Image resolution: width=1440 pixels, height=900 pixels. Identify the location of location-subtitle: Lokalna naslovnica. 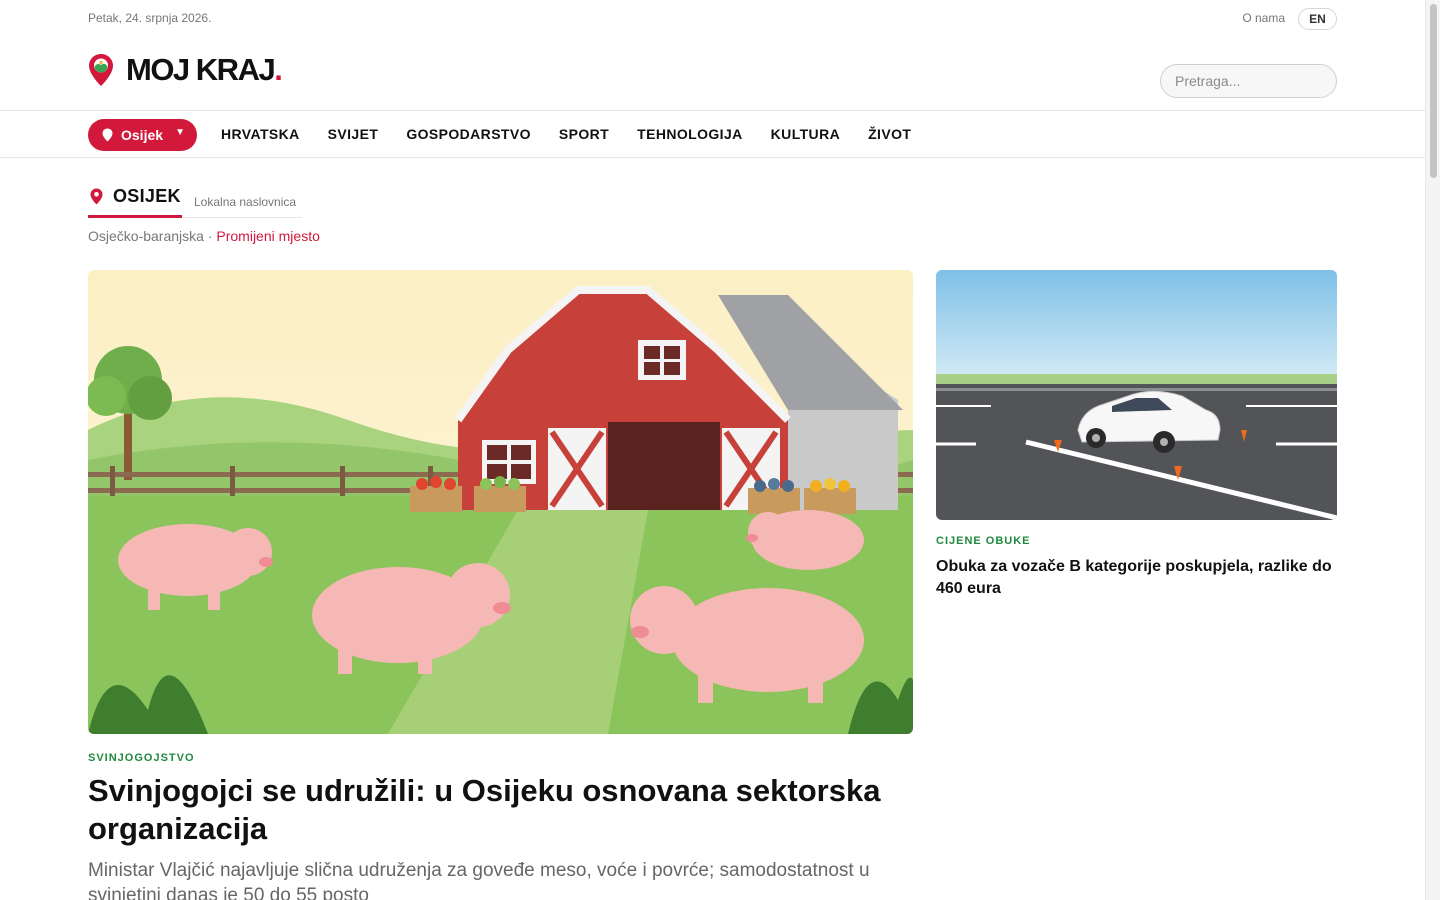
(245, 202).